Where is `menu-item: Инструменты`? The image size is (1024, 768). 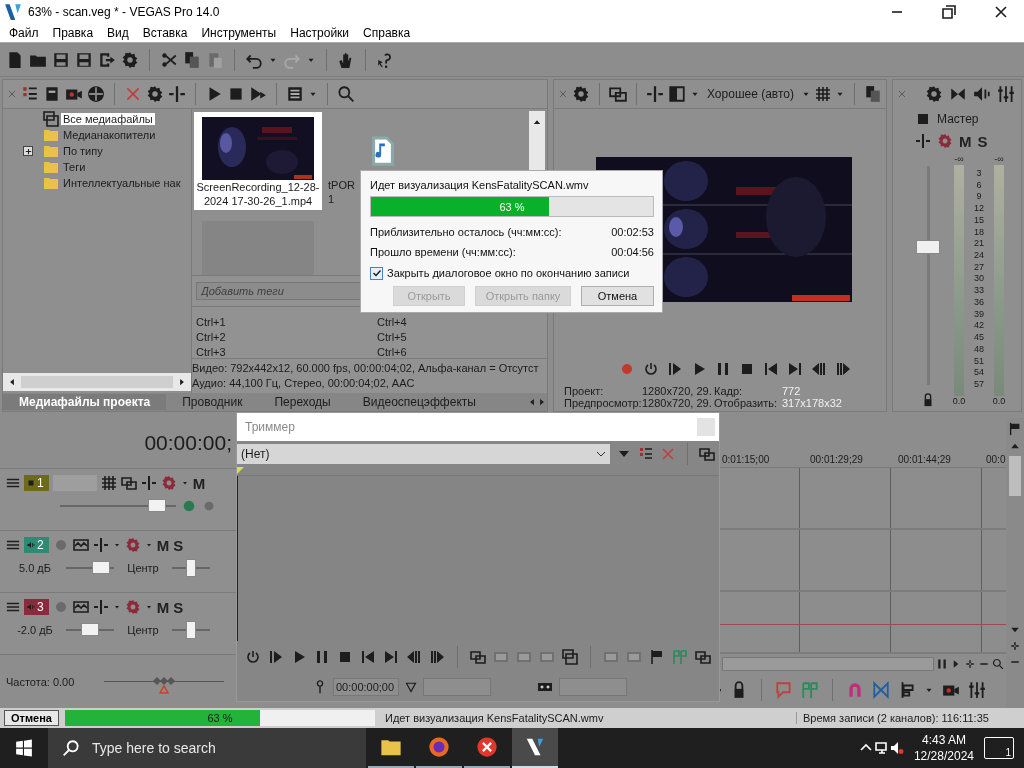
menu-item: Инструменты is located at coordinates (239, 33).